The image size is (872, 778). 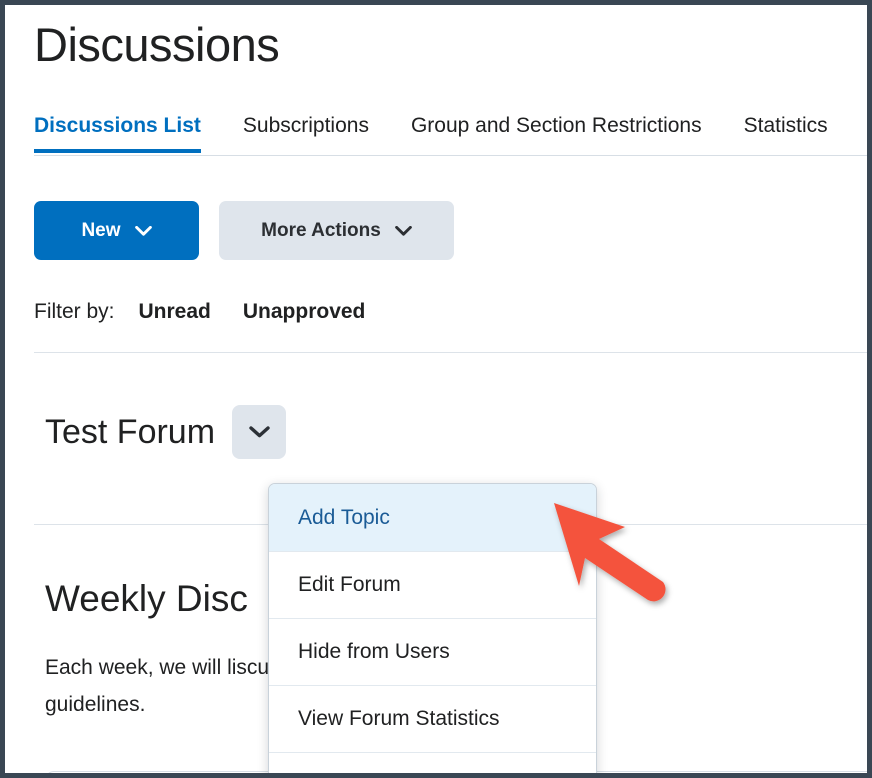 I want to click on topic-title: Weekly Disc, so click(x=146, y=599).